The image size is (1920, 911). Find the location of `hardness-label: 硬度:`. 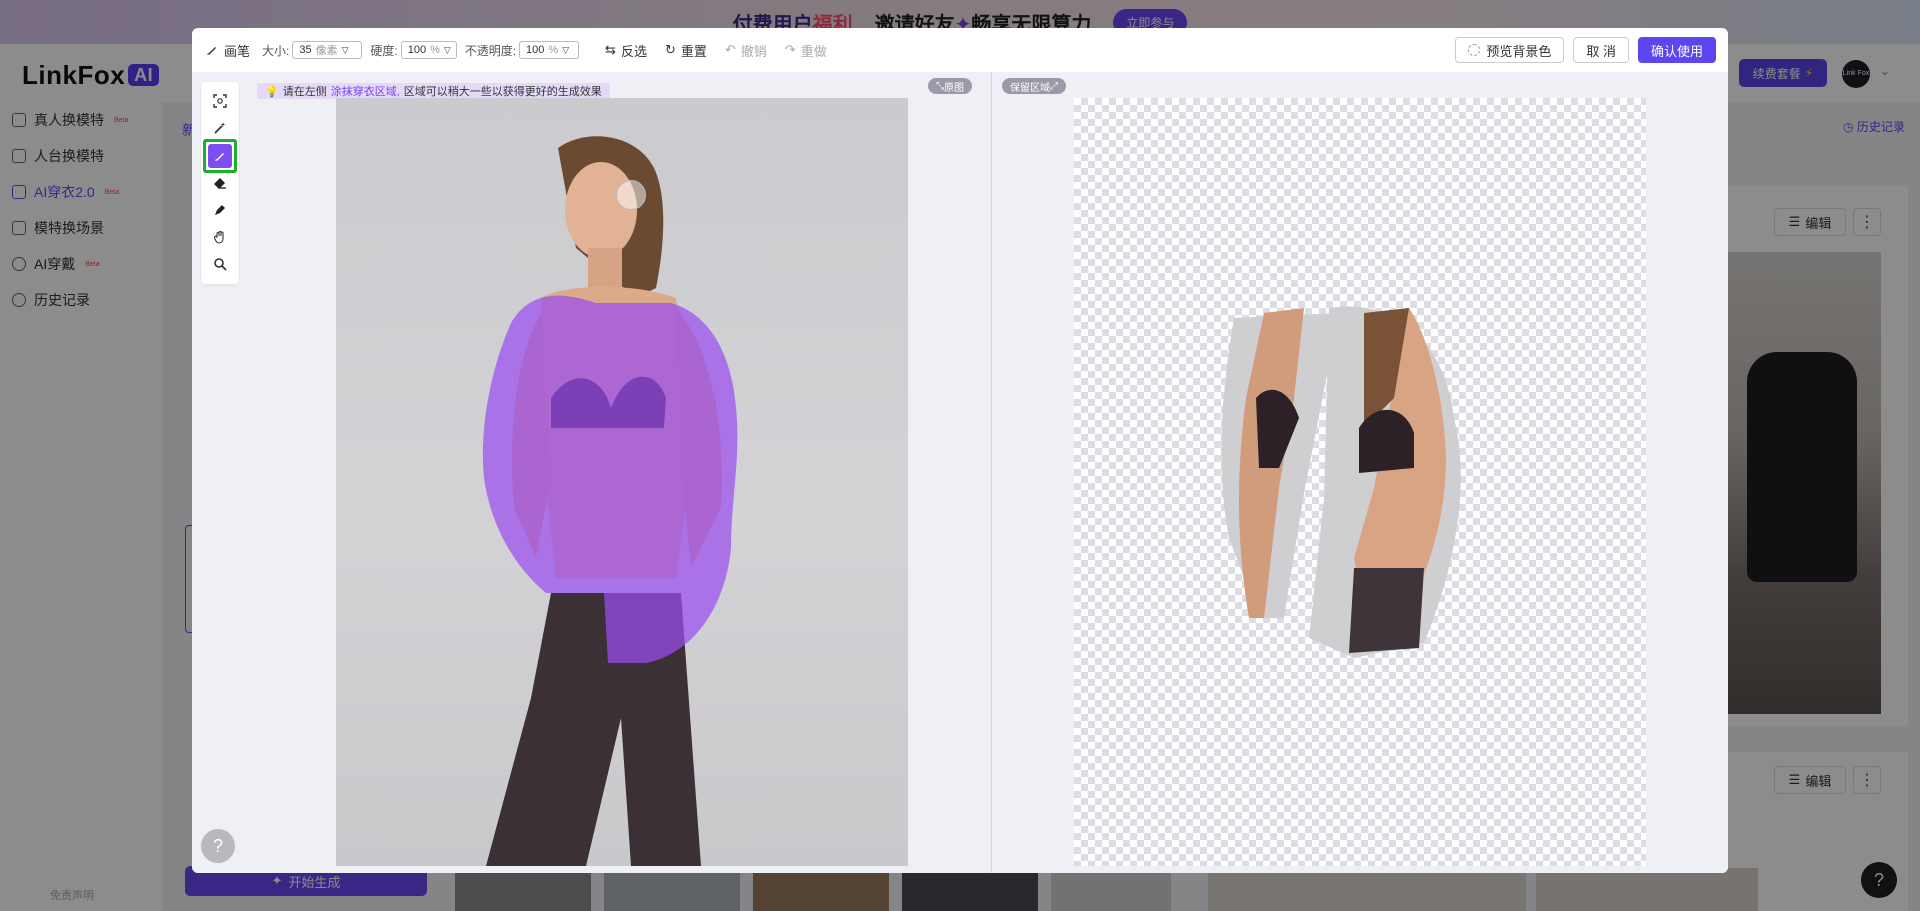

hardness-label: 硬度: is located at coordinates (384, 50).